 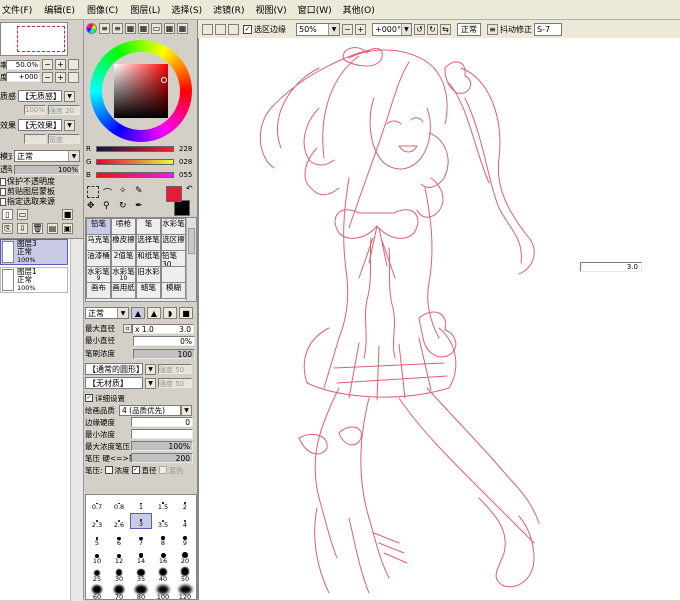 I want to click on zoom-icon: ⚲, so click(x=110, y=206).